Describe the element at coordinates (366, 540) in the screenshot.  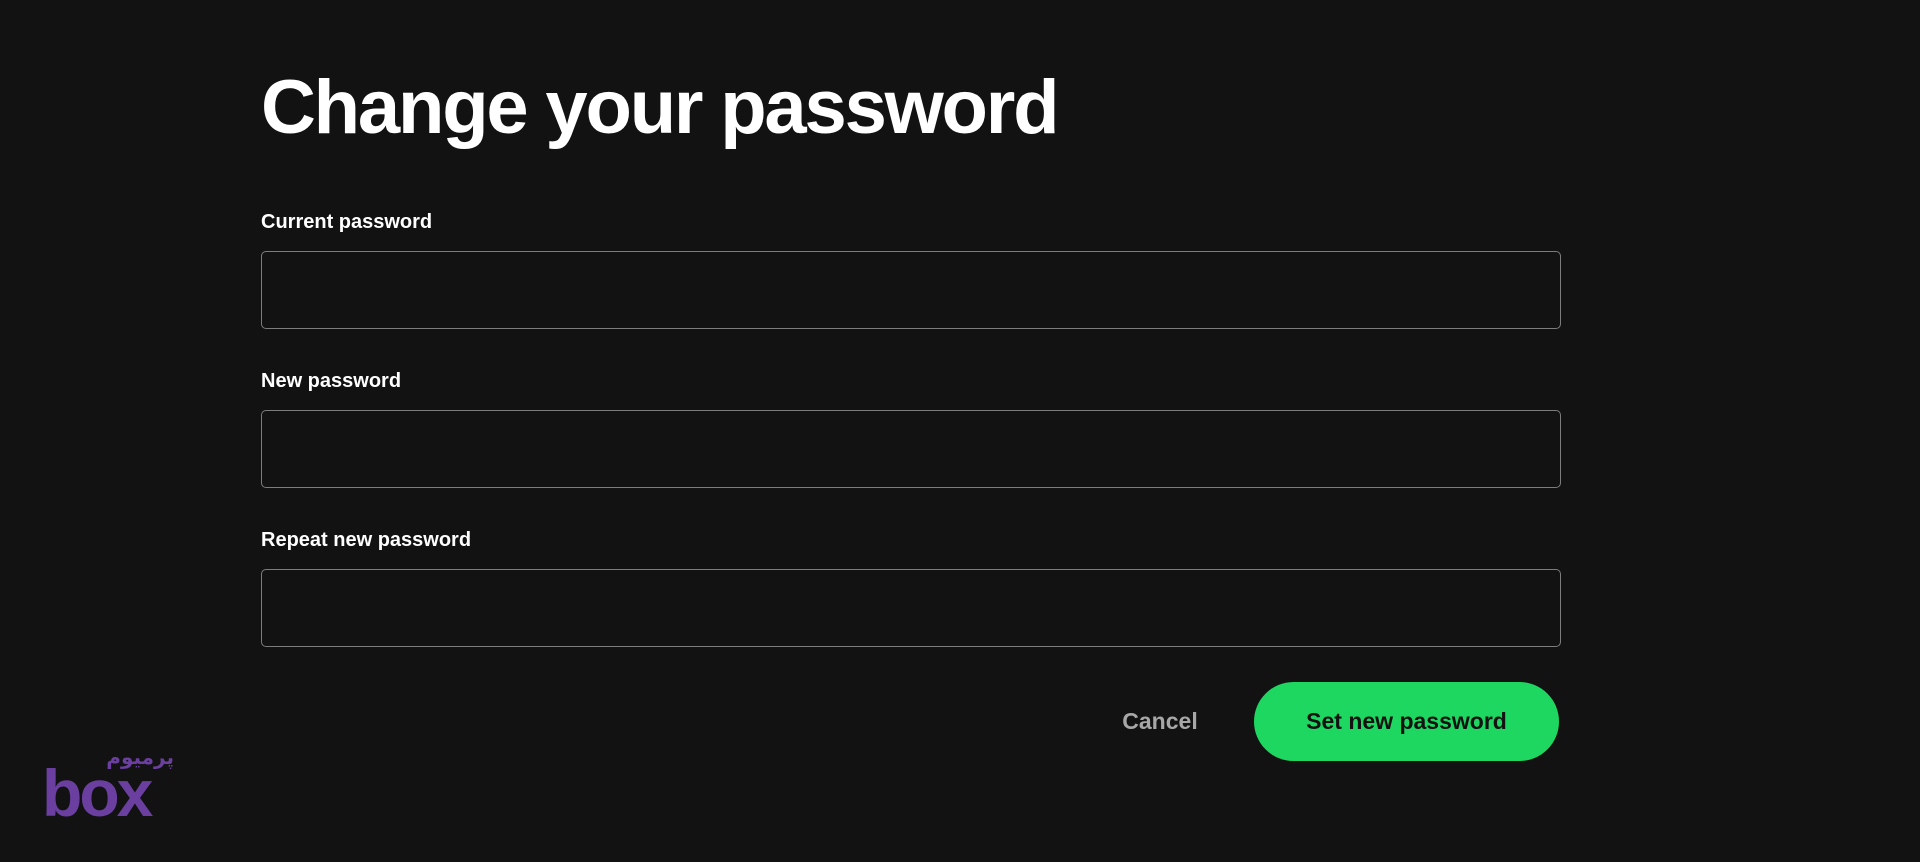
I see `repeat-password-label: Repeat new password` at that location.